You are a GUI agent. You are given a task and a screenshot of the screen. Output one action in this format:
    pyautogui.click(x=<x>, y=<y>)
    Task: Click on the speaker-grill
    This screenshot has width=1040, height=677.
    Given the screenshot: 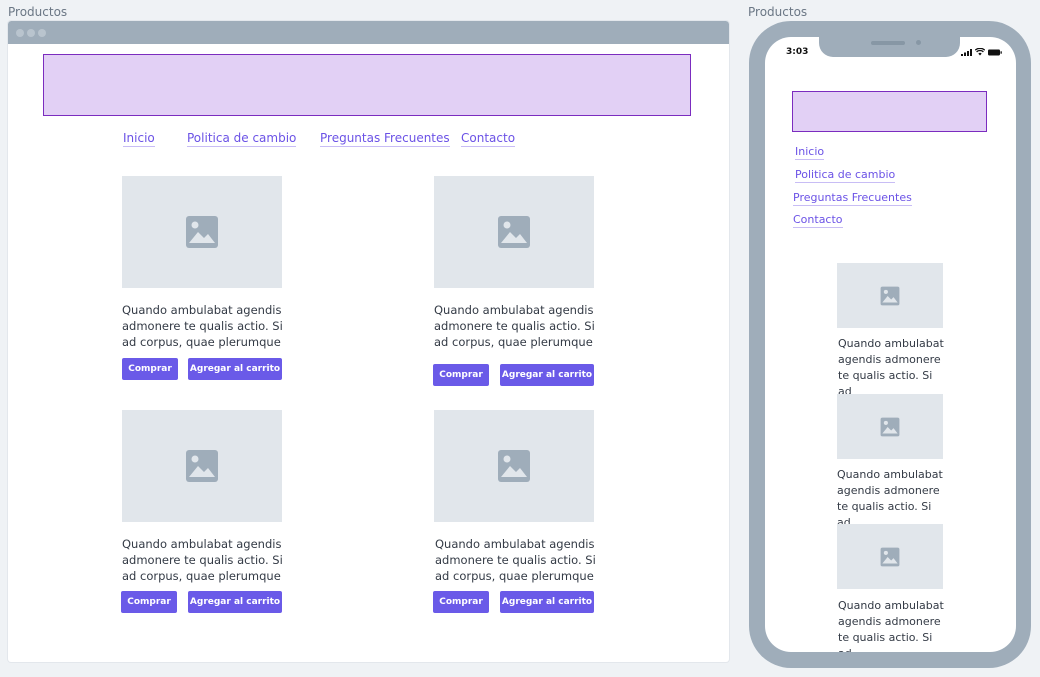 What is the action you would take?
    pyautogui.click(x=888, y=43)
    